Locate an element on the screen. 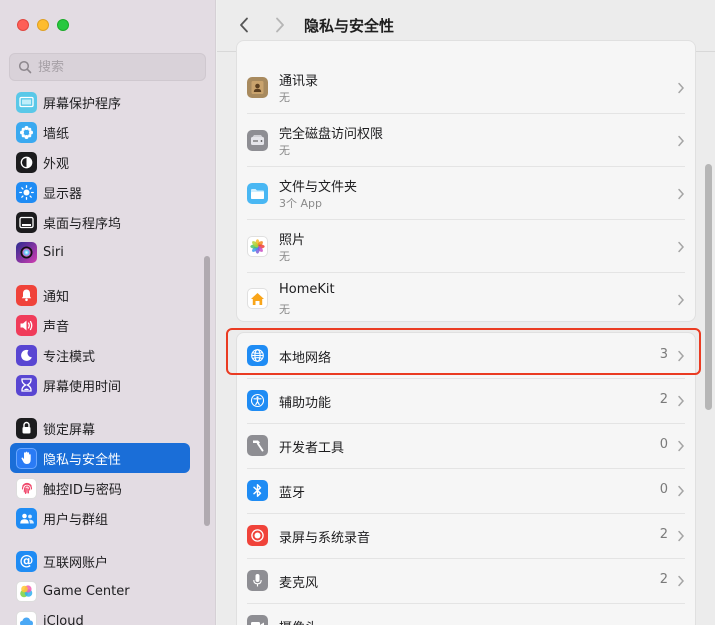 The width and height of the screenshot is (715, 625). content-scrollbar is located at coordinates (708, 287).